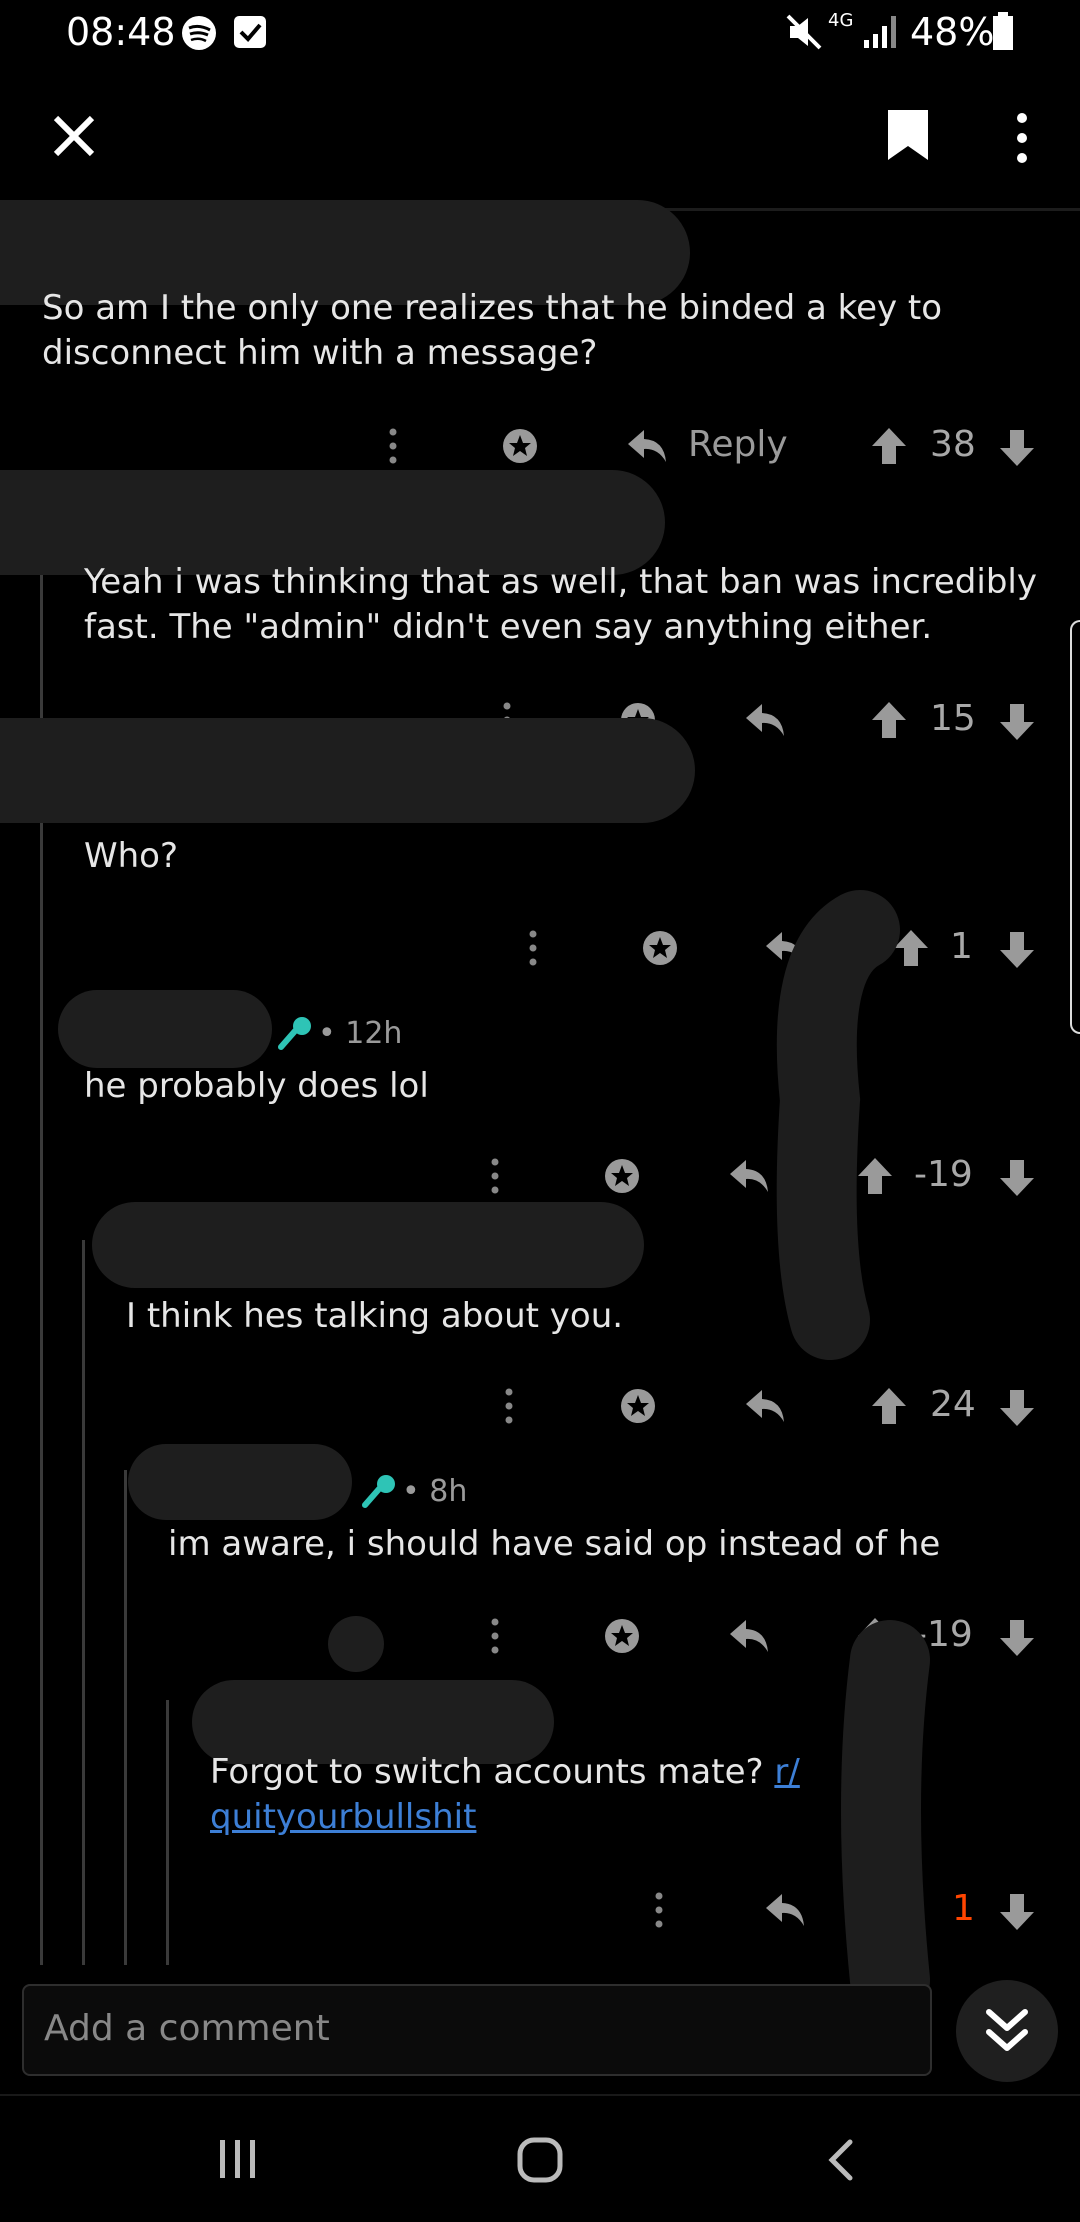  I want to click on home-icon, so click(540, 2160).